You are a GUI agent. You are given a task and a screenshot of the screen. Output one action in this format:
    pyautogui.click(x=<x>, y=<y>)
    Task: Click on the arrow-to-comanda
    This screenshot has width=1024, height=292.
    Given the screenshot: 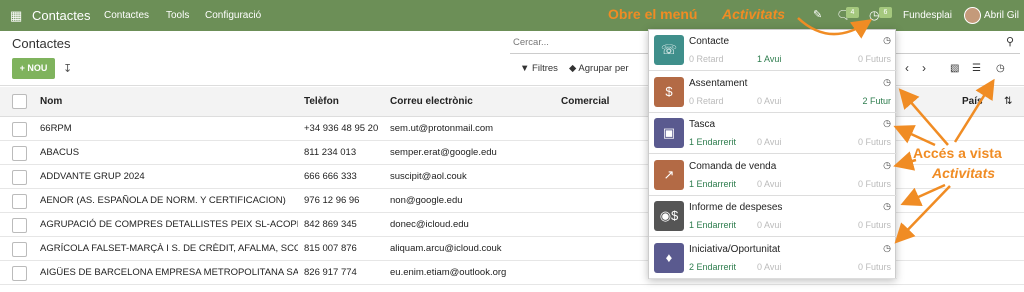 What is the action you would take?
    pyautogui.click(x=905, y=161)
    